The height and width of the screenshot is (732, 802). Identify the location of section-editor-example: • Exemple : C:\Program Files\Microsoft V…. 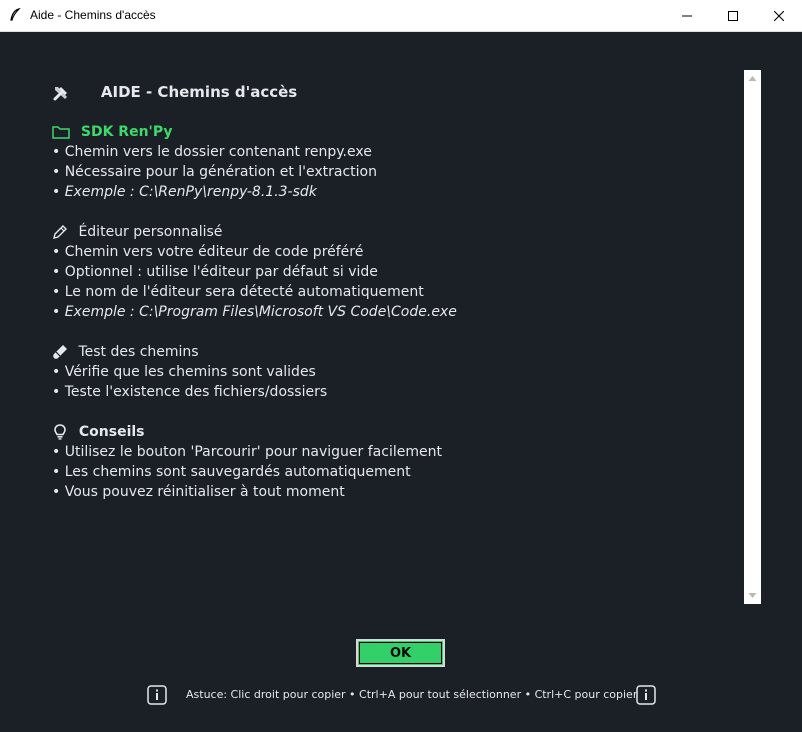
(254, 312).